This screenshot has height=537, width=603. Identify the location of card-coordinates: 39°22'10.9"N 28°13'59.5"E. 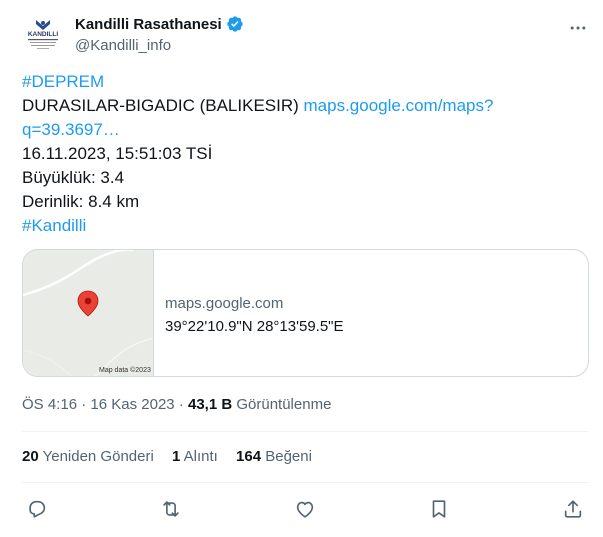
(254, 326).